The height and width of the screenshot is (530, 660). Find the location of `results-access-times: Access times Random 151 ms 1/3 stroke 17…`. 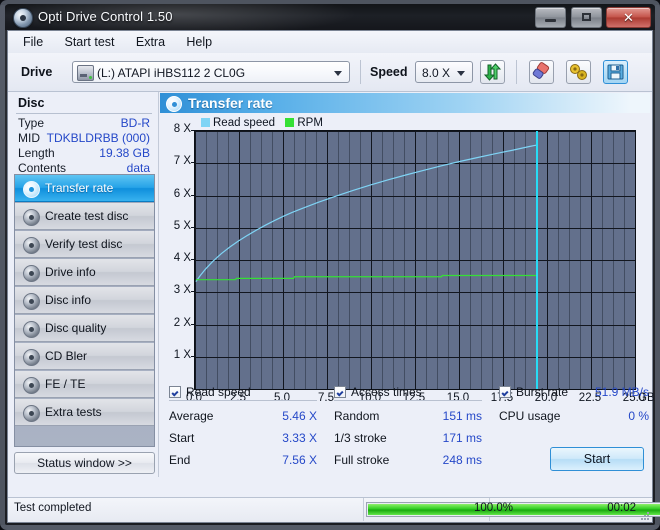

results-access-times: Access times Random 151 ms 1/3 stroke 17… is located at coordinates (408, 431).